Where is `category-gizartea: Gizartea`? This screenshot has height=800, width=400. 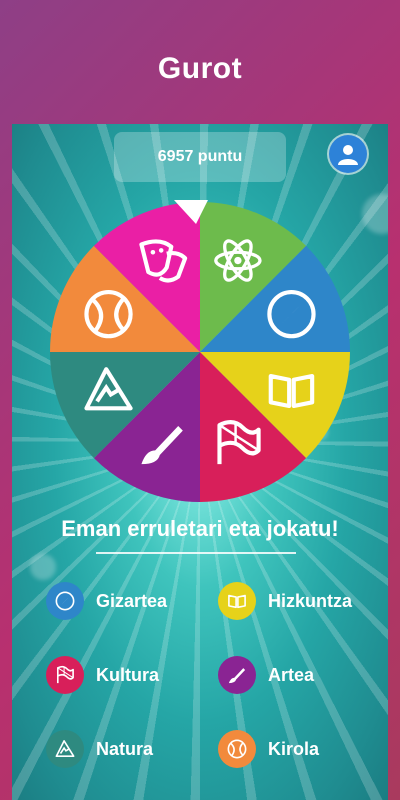 category-gizartea: Gizartea is located at coordinates (106, 601).